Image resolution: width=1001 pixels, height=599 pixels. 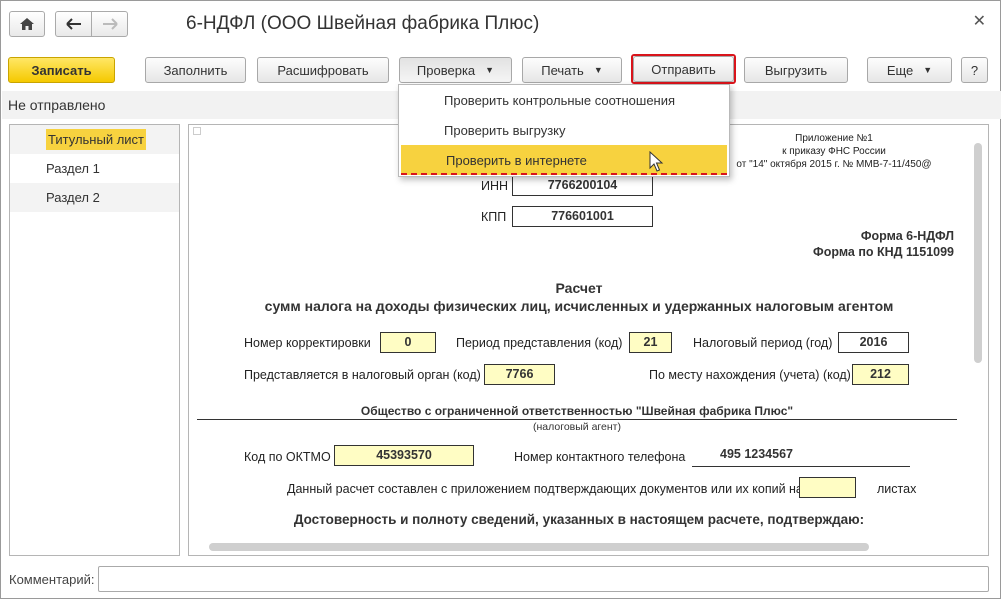 I want to click on correction-field: 0, so click(x=408, y=342).